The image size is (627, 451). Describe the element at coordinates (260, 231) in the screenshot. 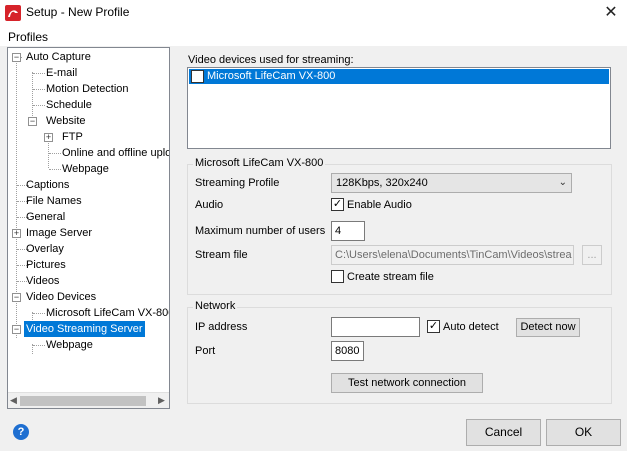

I see `max-users-label: Maximum number of users` at that location.